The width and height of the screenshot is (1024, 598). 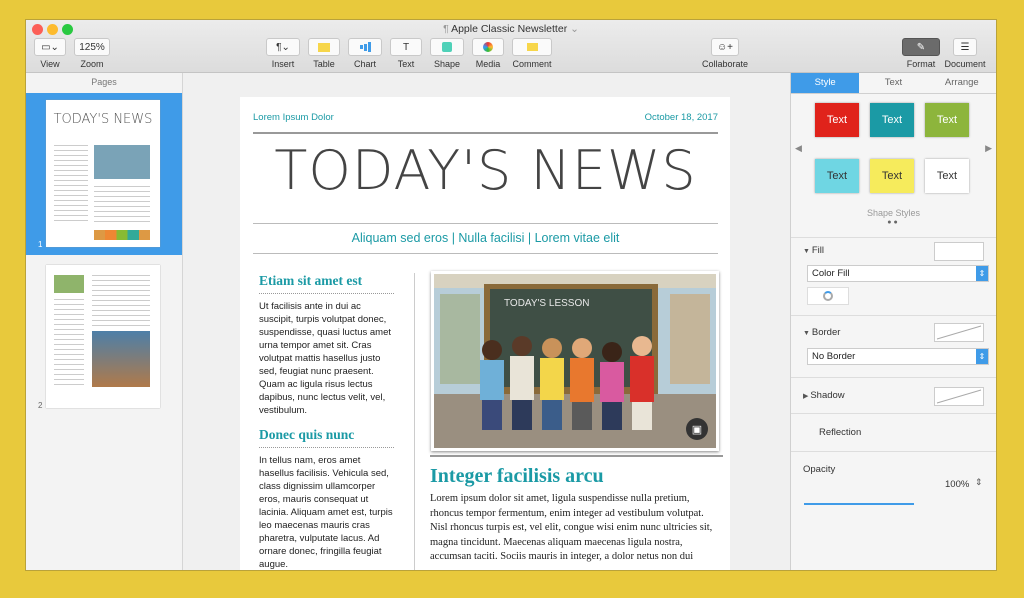 I want to click on window-title: ¶ Apple Classic Newsletter ⌄, so click(x=511, y=29).